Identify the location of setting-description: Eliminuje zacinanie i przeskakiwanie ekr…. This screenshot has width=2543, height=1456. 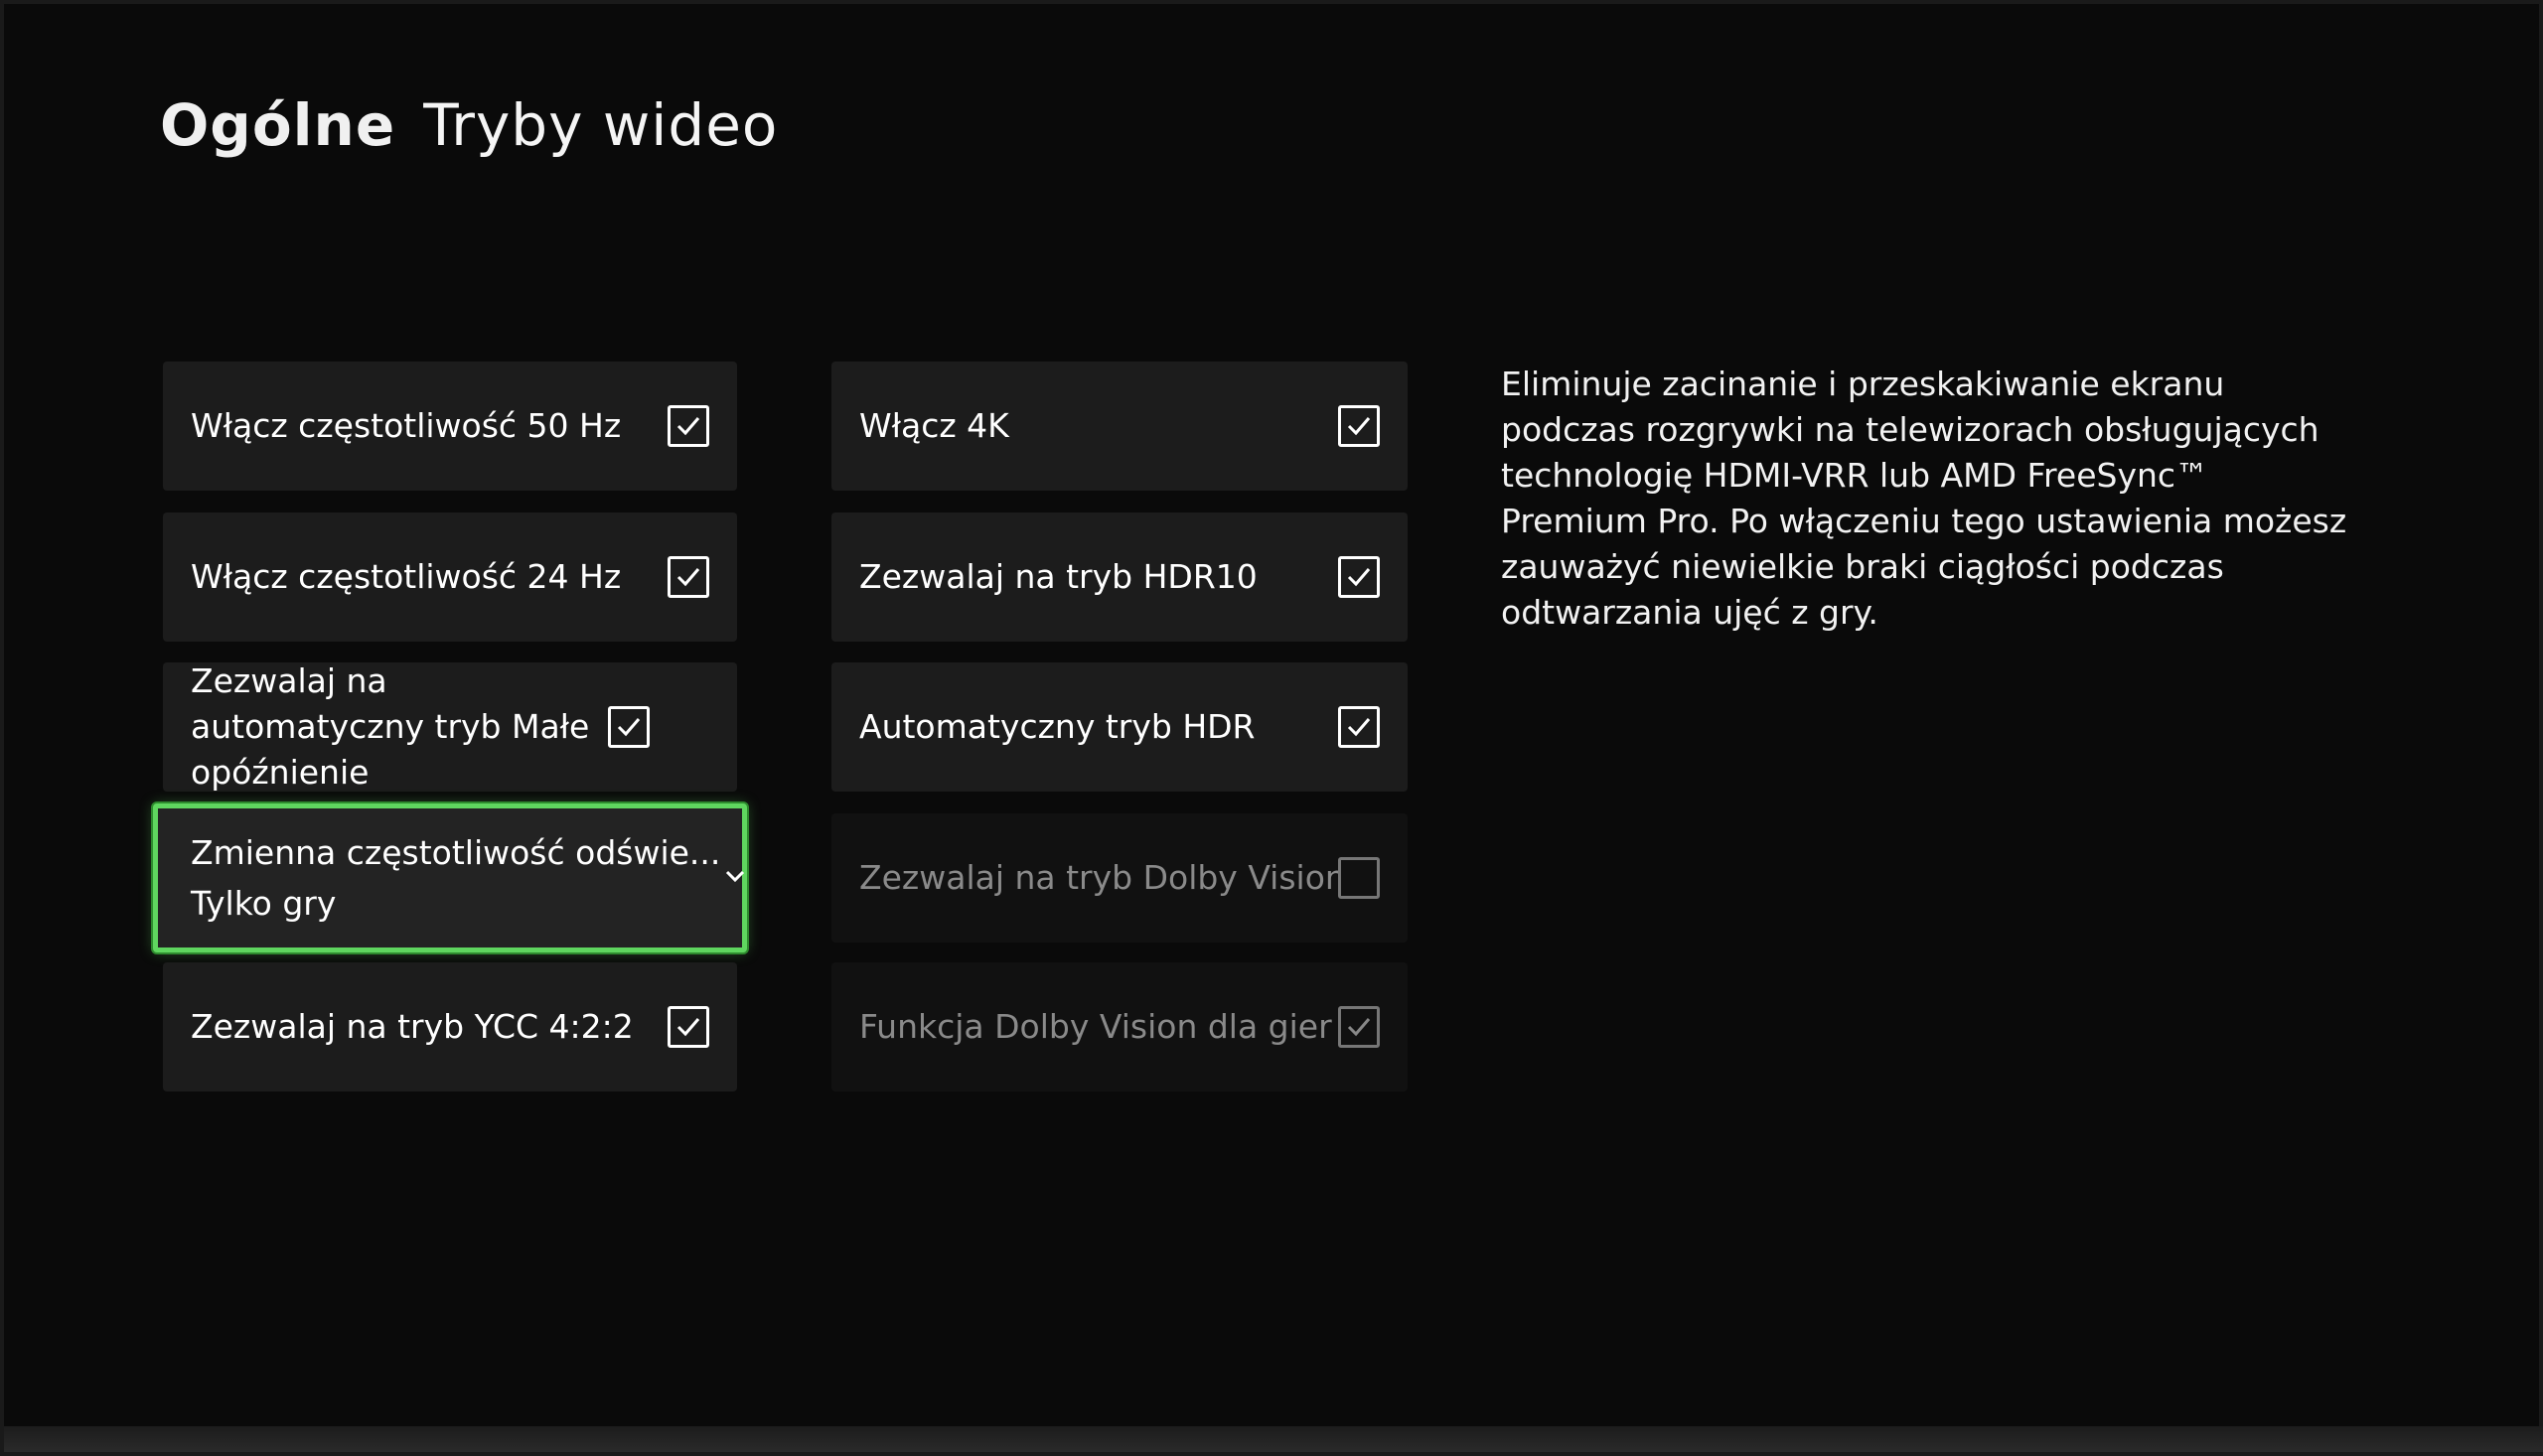
(1924, 498).